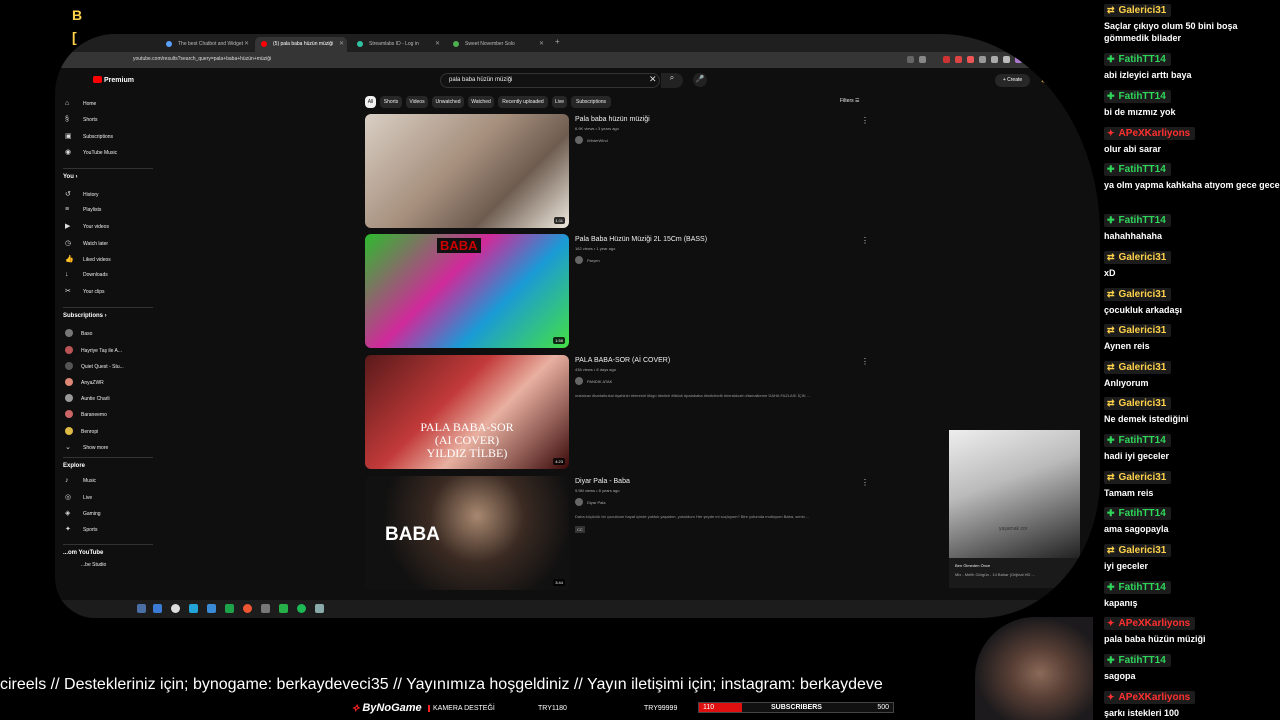  What do you see at coordinates (86, 243) in the screenshot?
I see `sidebar-item: ◷ Watch later` at bounding box center [86, 243].